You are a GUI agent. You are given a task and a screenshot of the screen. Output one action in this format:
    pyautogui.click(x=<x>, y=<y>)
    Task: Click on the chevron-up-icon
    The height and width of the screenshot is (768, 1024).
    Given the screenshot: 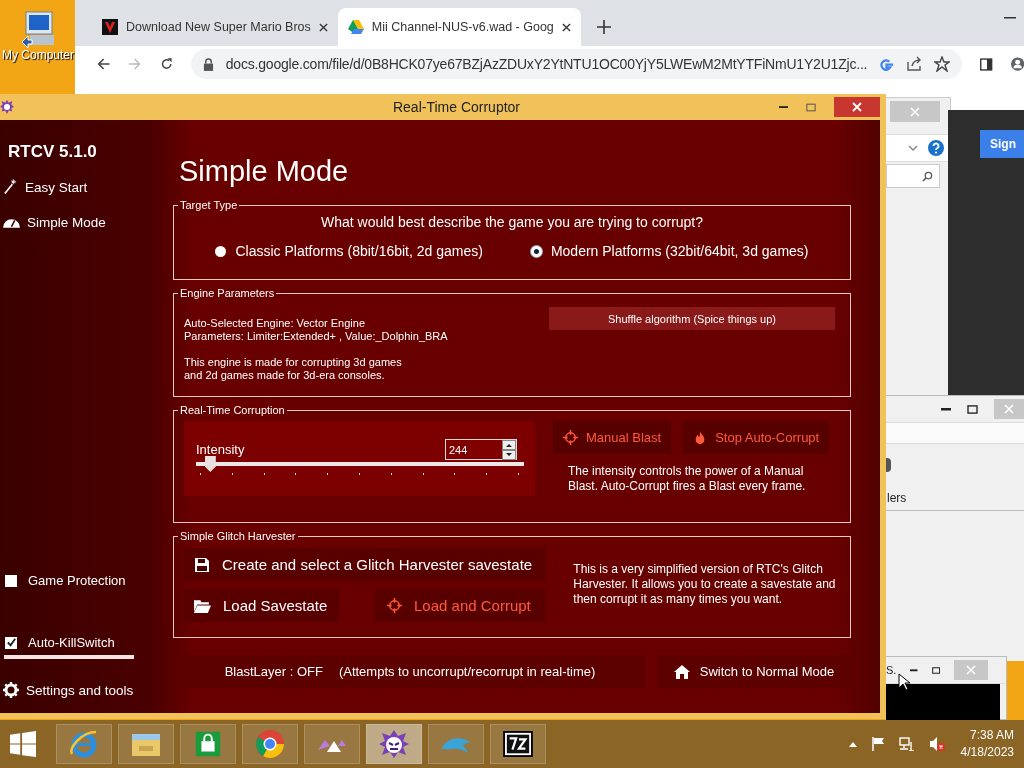 What is the action you would take?
    pyautogui.click(x=852, y=744)
    